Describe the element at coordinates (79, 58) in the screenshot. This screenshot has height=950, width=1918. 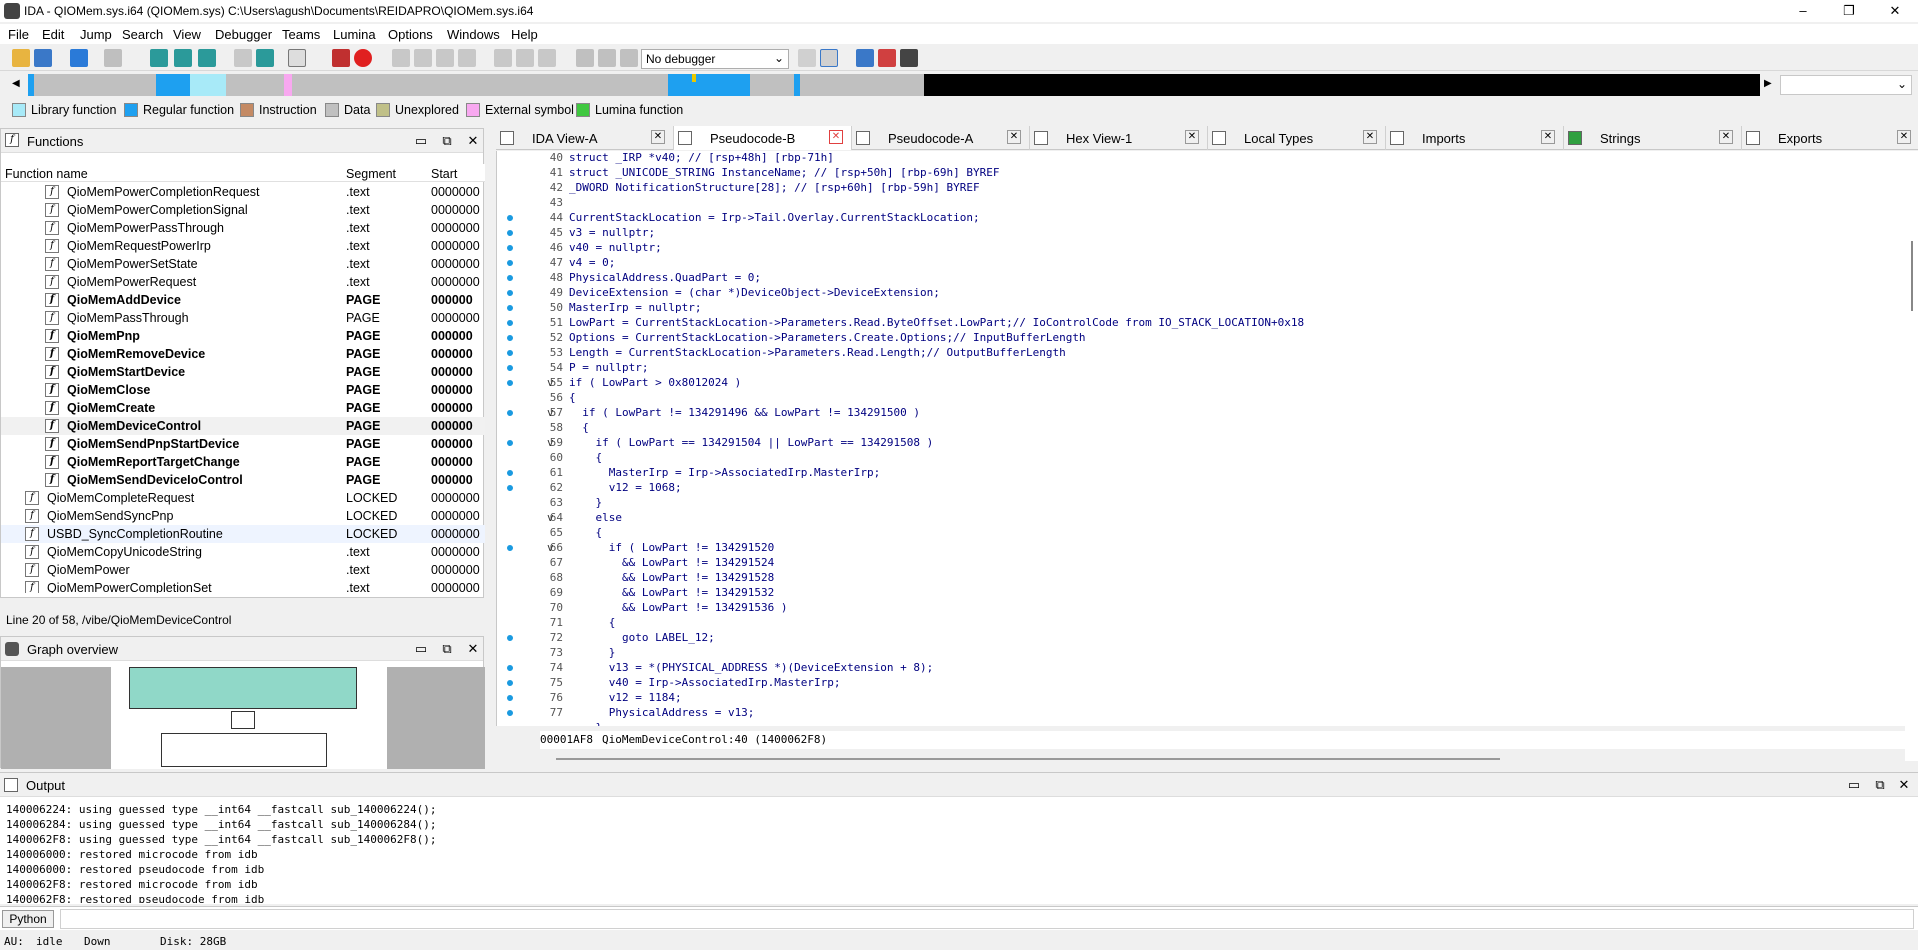
I see `back-icon` at that location.